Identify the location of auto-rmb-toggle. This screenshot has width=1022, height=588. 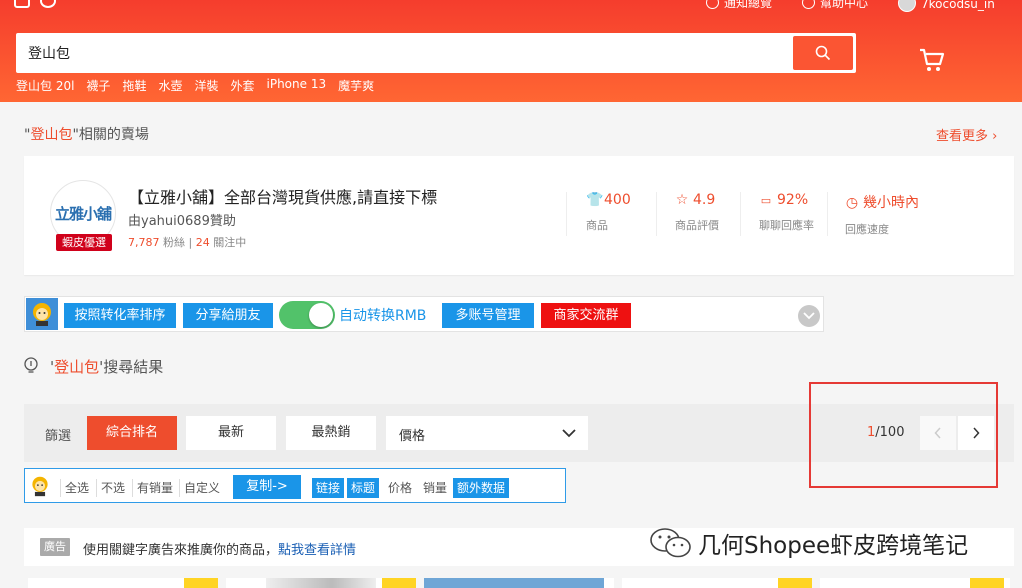
(307, 315).